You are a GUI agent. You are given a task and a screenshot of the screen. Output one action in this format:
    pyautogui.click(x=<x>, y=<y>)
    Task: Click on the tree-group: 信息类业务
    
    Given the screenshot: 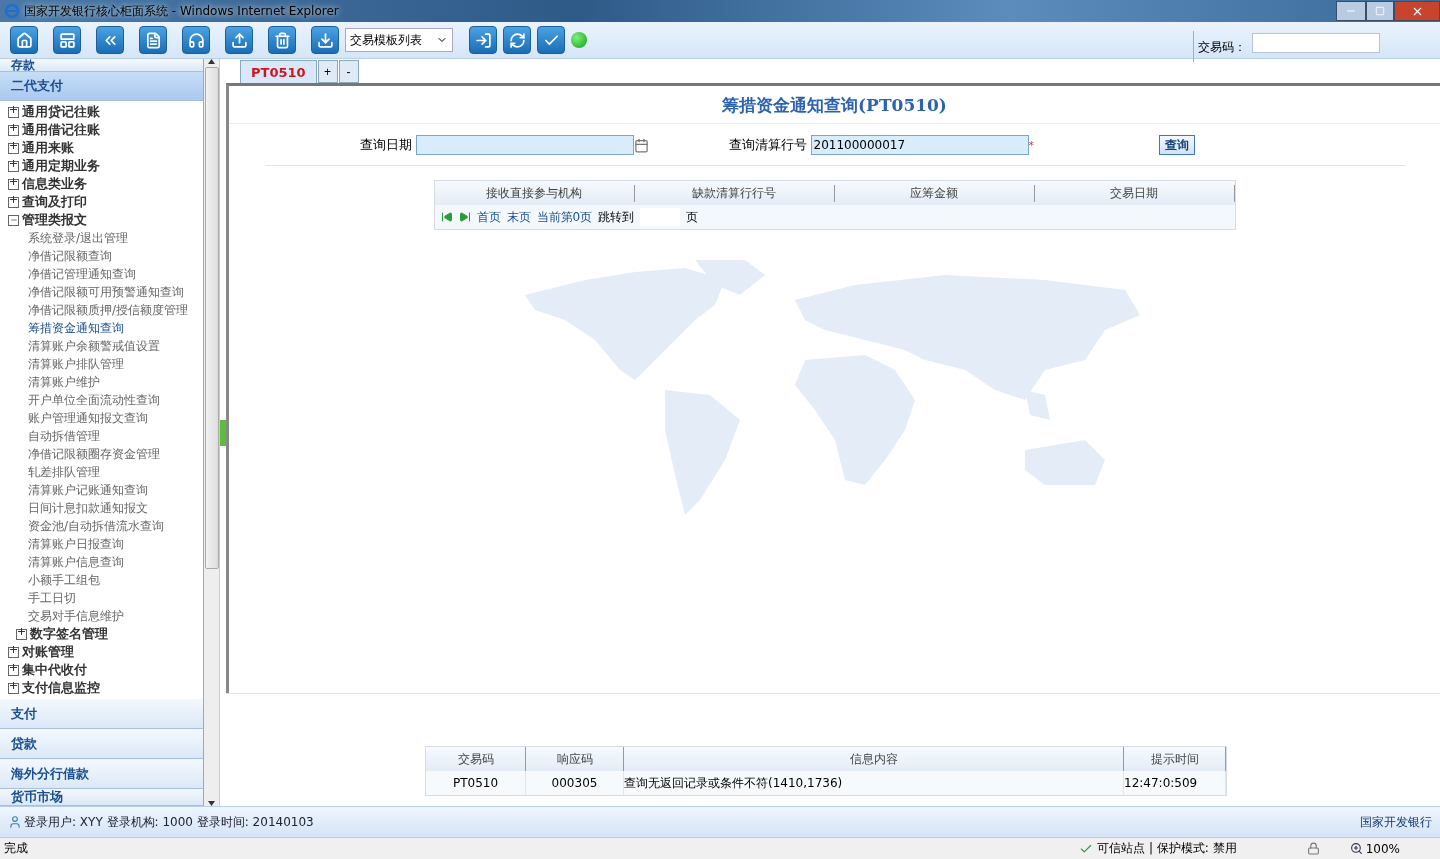 What is the action you would take?
    pyautogui.click(x=101, y=184)
    